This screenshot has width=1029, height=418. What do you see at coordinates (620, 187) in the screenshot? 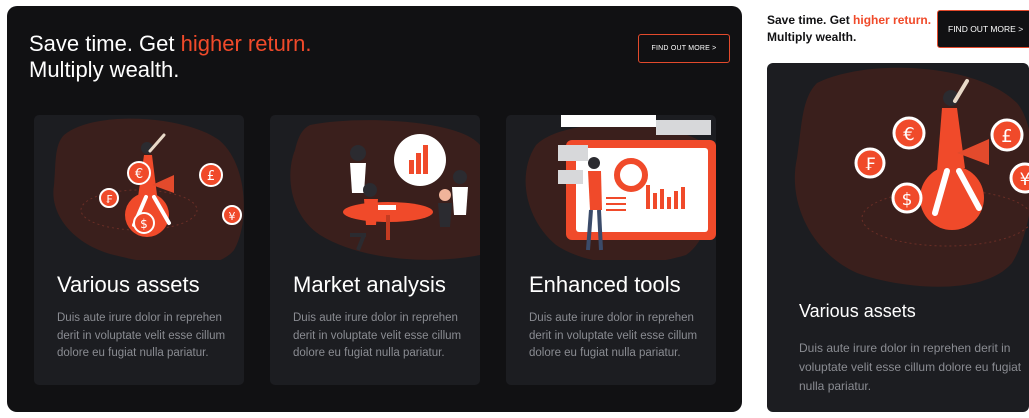
I see `dashboard-illustration` at bounding box center [620, 187].